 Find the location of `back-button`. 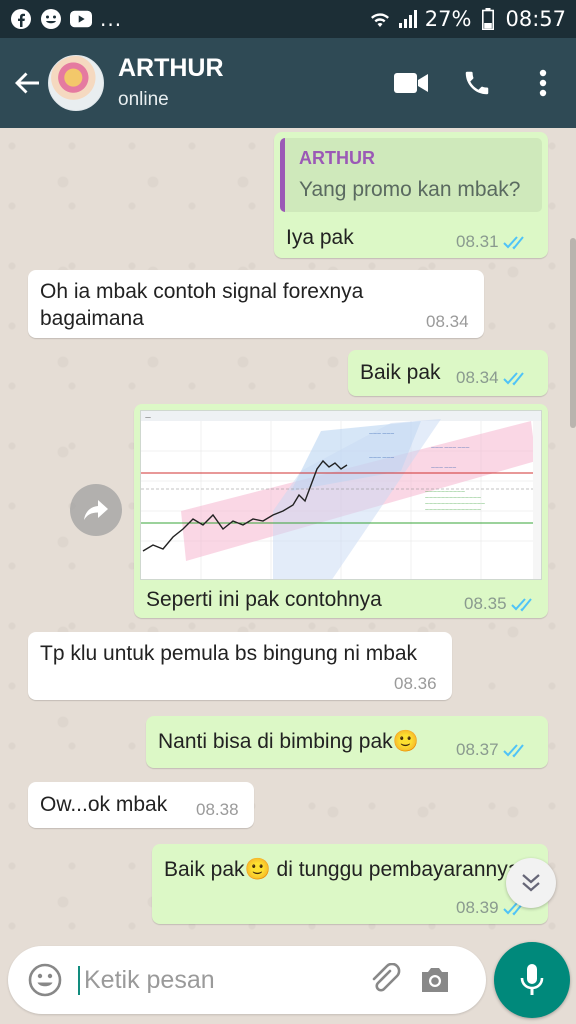

back-button is located at coordinates (27, 83).